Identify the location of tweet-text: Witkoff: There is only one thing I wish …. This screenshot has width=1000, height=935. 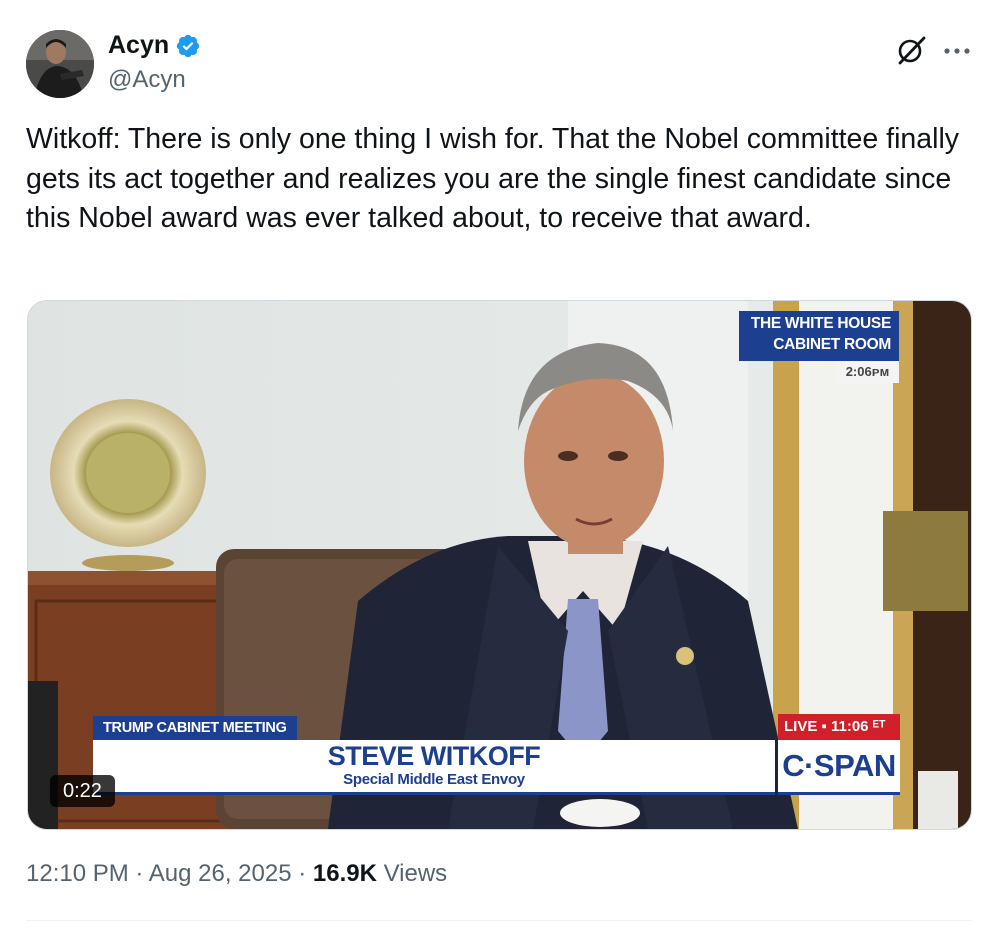
(496, 178).